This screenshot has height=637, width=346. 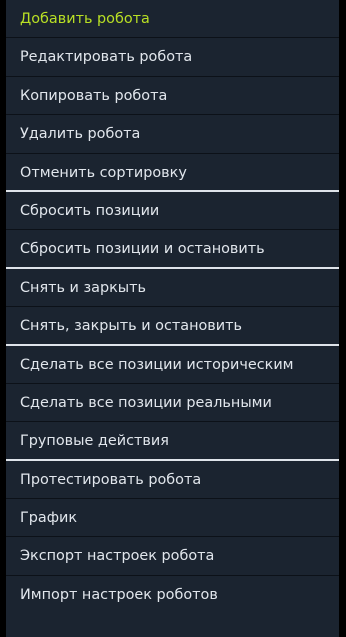 I want to click on menu-item-chart: График, so click(x=172, y=518).